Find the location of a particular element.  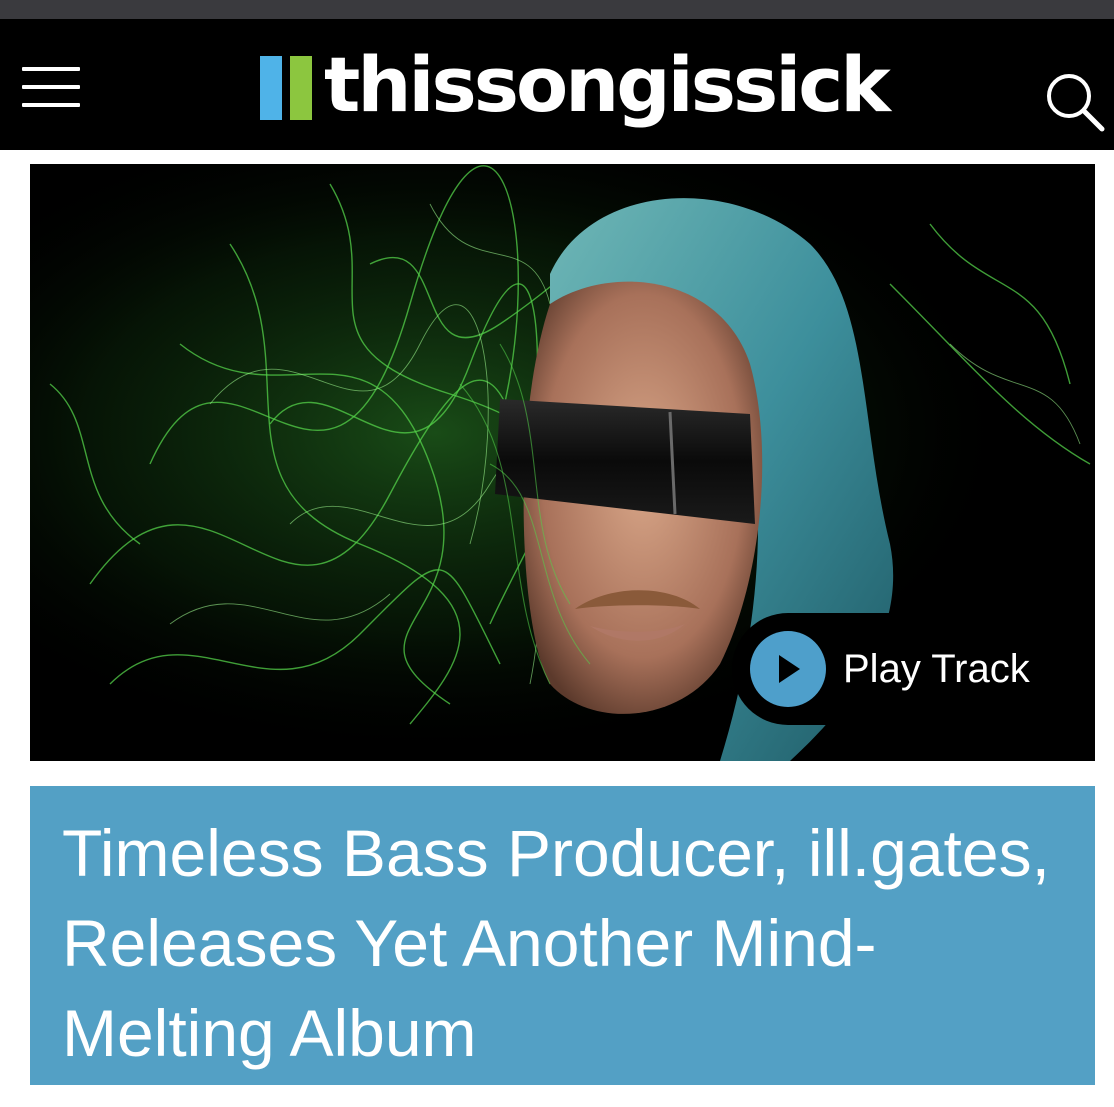

status-bar is located at coordinates (557, 9).